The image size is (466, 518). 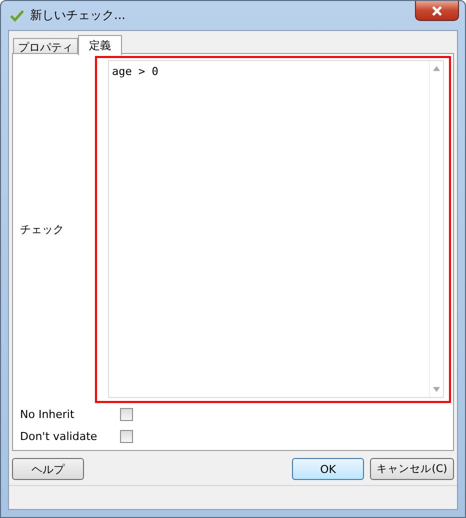 I want to click on close-button, so click(x=437, y=11).